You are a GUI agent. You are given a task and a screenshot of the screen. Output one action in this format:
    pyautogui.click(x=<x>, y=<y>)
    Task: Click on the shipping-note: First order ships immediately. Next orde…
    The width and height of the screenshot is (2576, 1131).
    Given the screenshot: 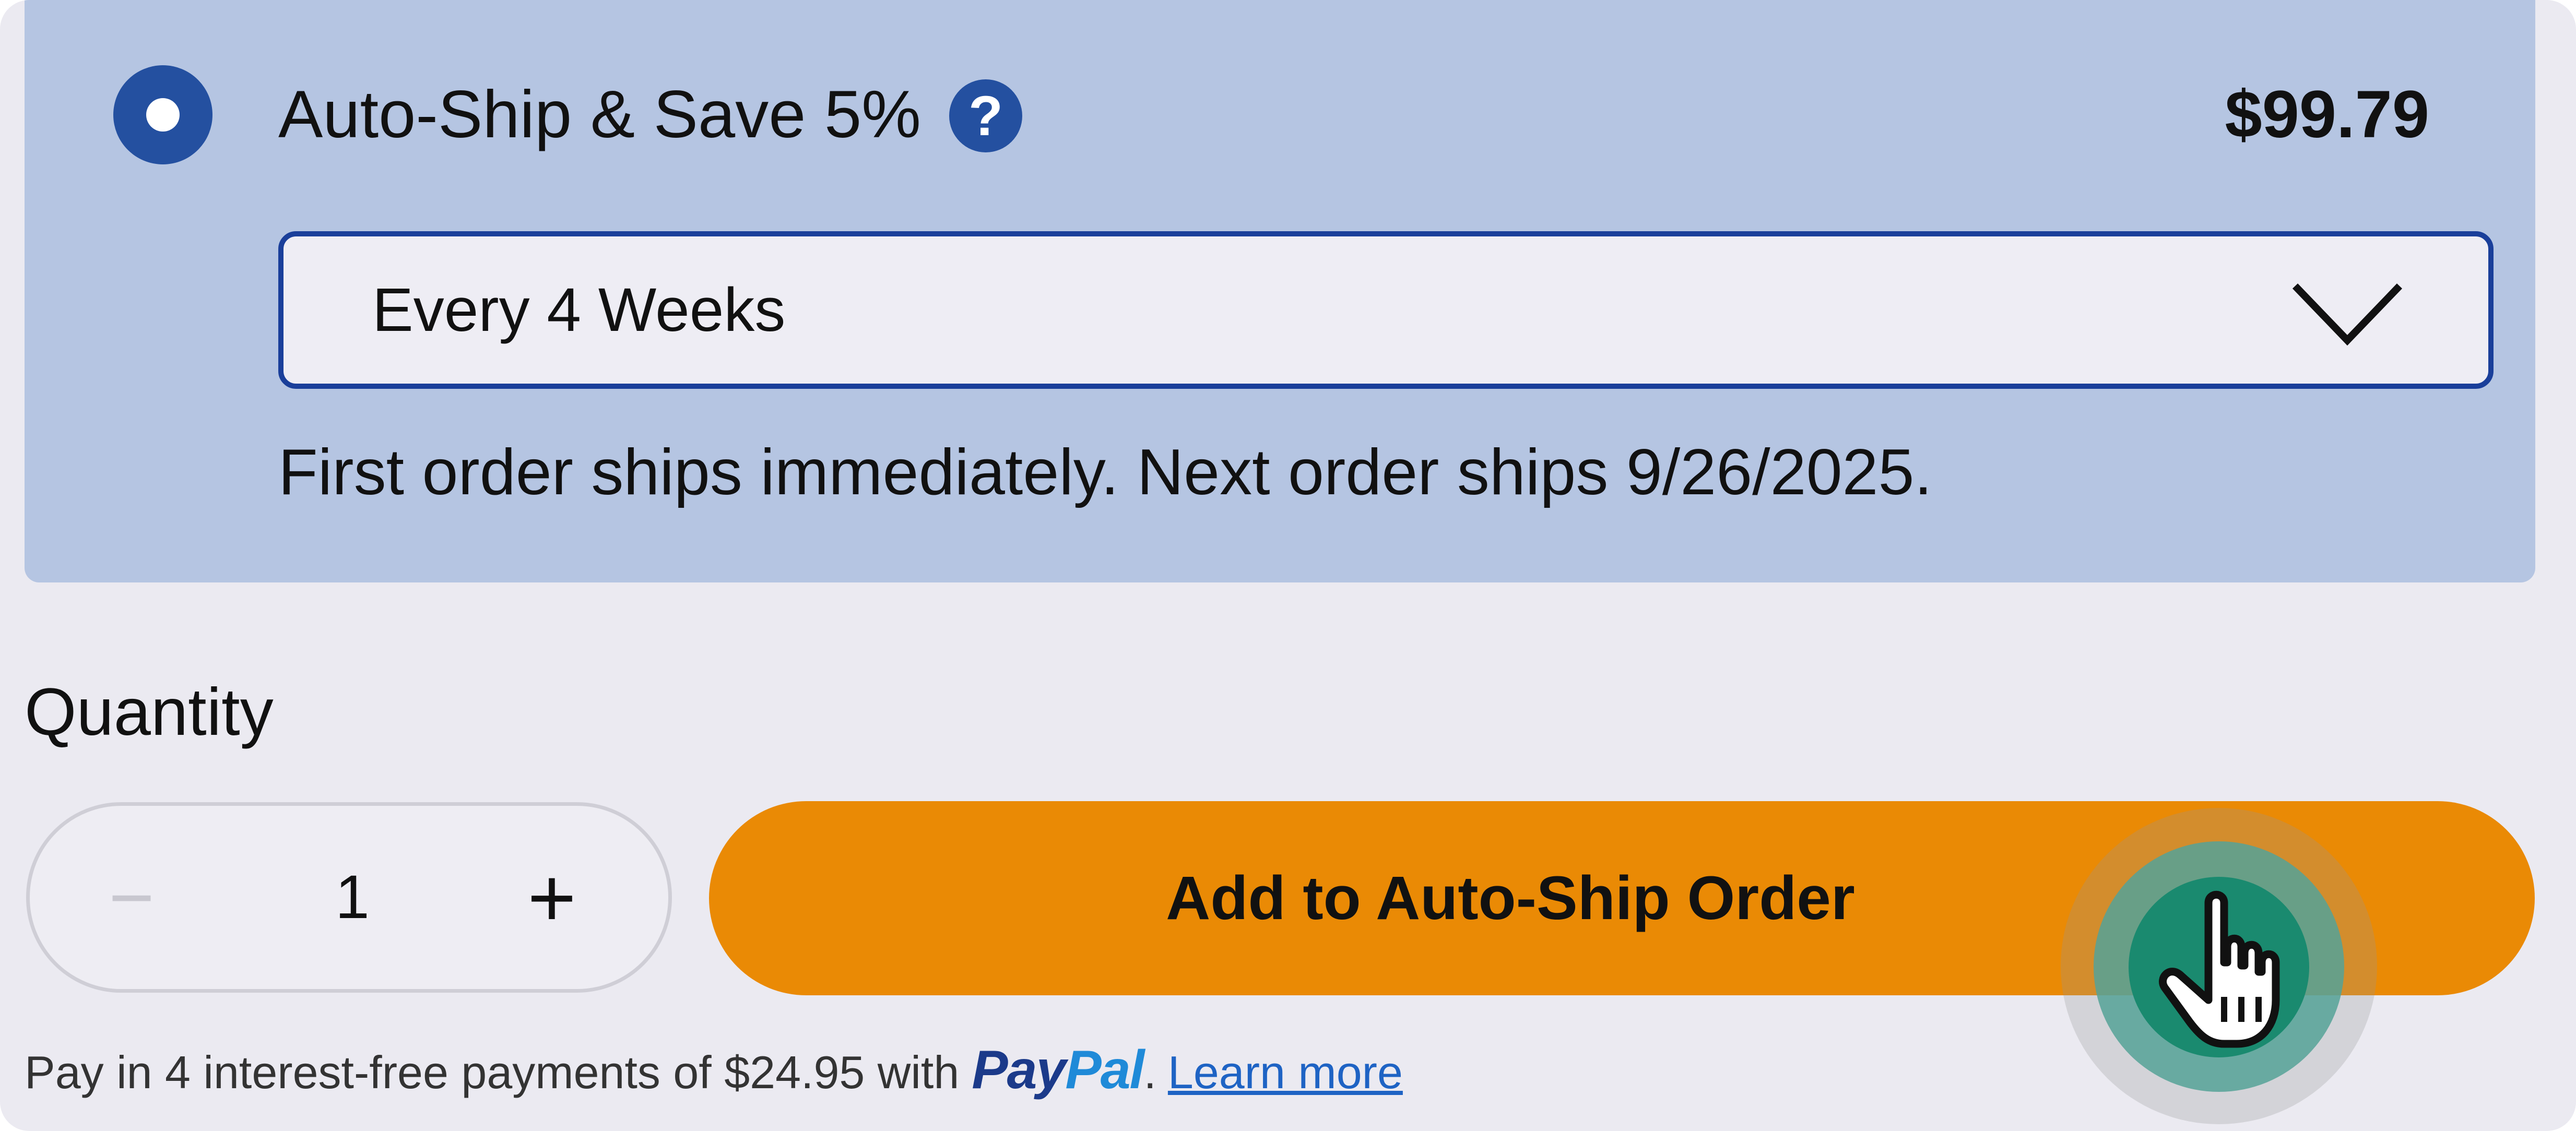 What is the action you would take?
    pyautogui.click(x=1105, y=472)
    